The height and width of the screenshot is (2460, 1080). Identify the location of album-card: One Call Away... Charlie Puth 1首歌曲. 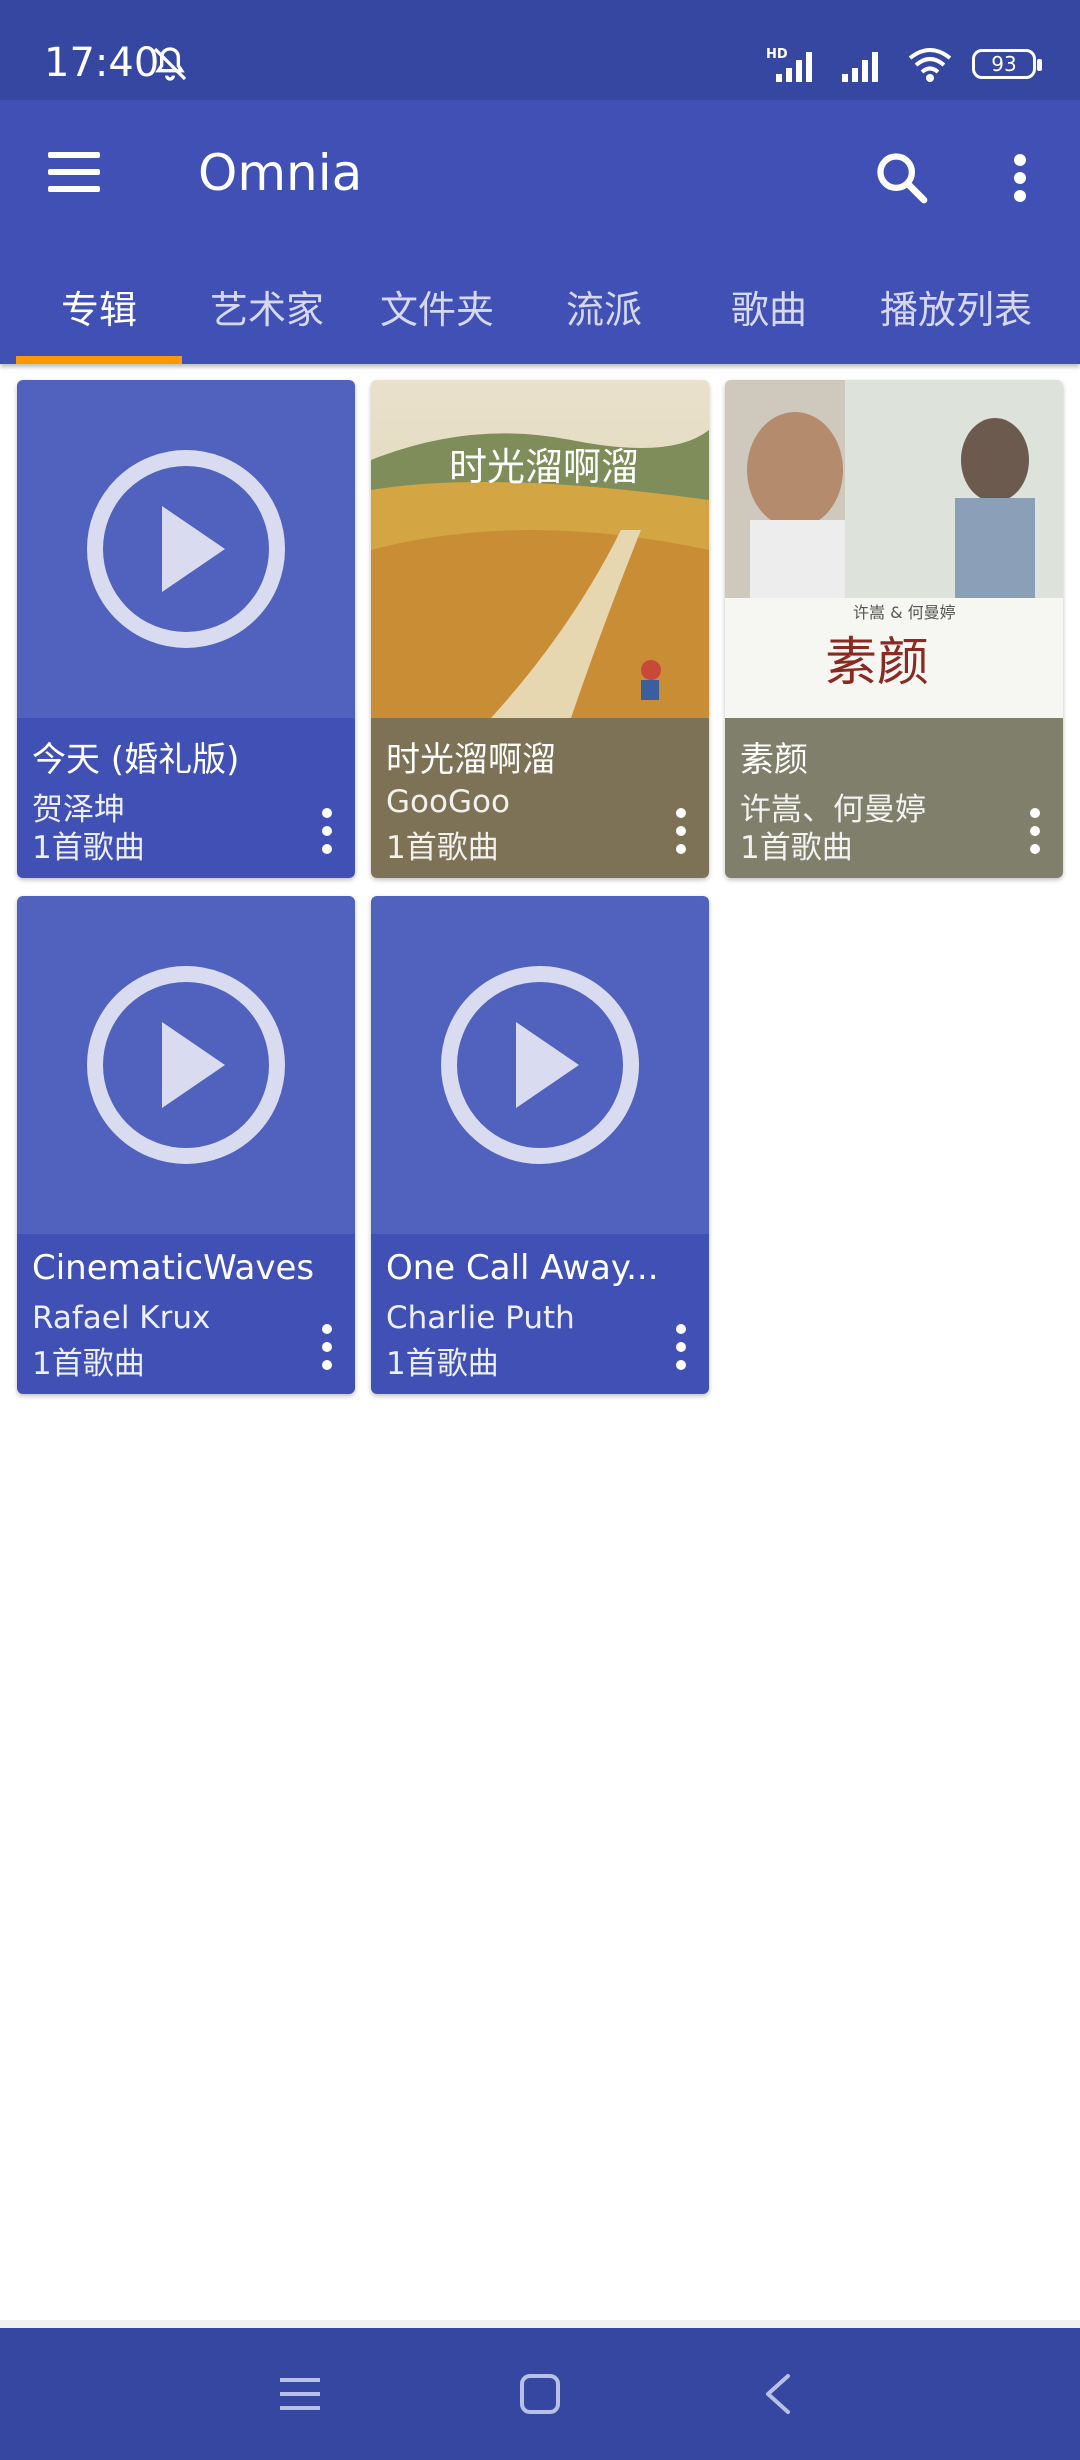
(540, 1145).